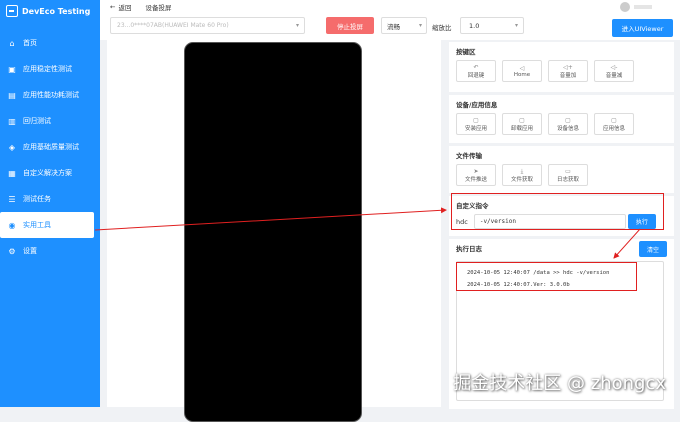  What do you see at coordinates (30, 43) in the screenshot?
I see `sidebar-item-label: 首页` at bounding box center [30, 43].